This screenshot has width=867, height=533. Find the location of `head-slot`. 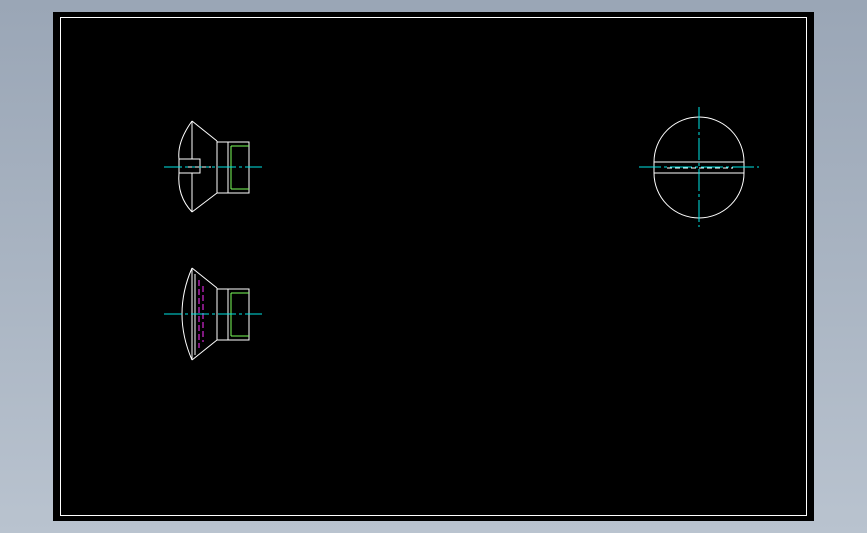

head-slot is located at coordinates (189, 166).